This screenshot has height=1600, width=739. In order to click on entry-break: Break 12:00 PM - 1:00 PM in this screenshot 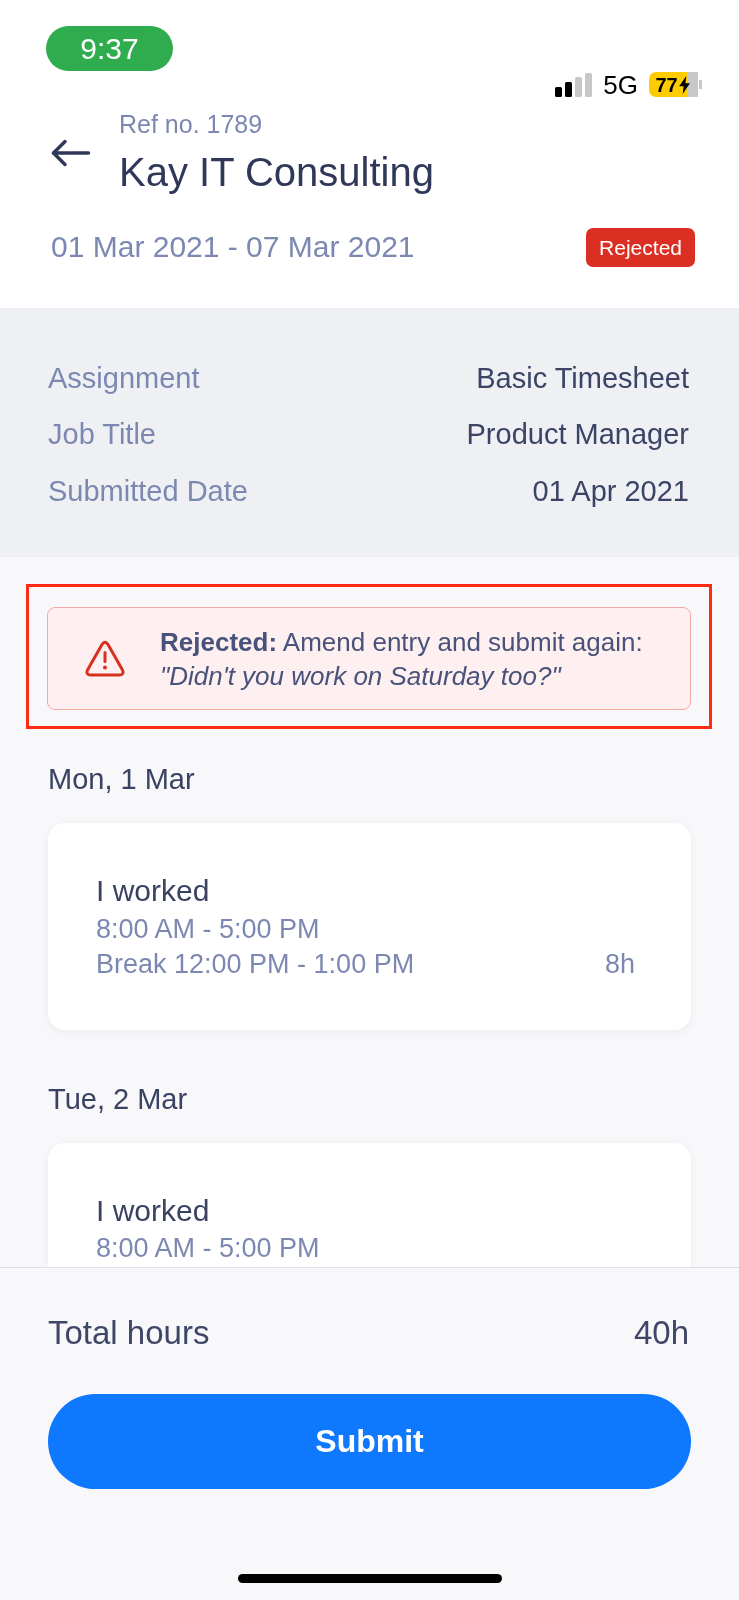, I will do `click(255, 964)`.